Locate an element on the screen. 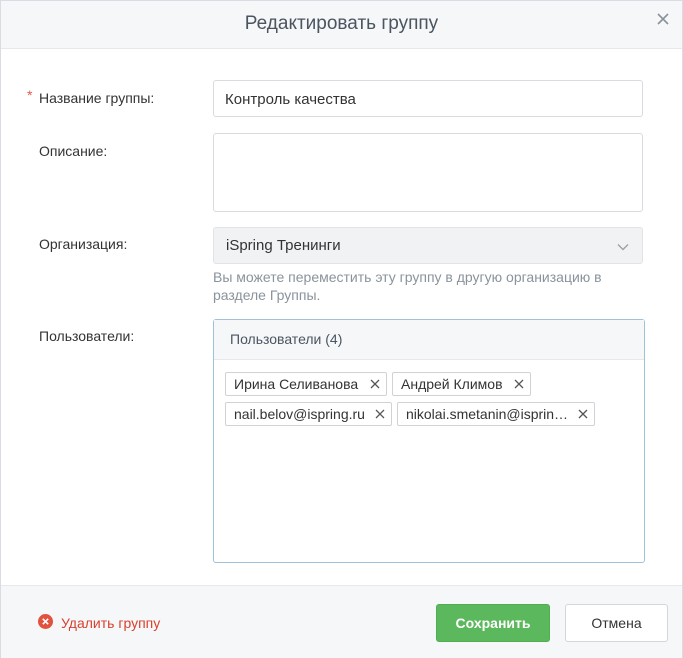 This screenshot has width=683, height=658. dialog-header: Редактировать группу is located at coordinates (341, 25).